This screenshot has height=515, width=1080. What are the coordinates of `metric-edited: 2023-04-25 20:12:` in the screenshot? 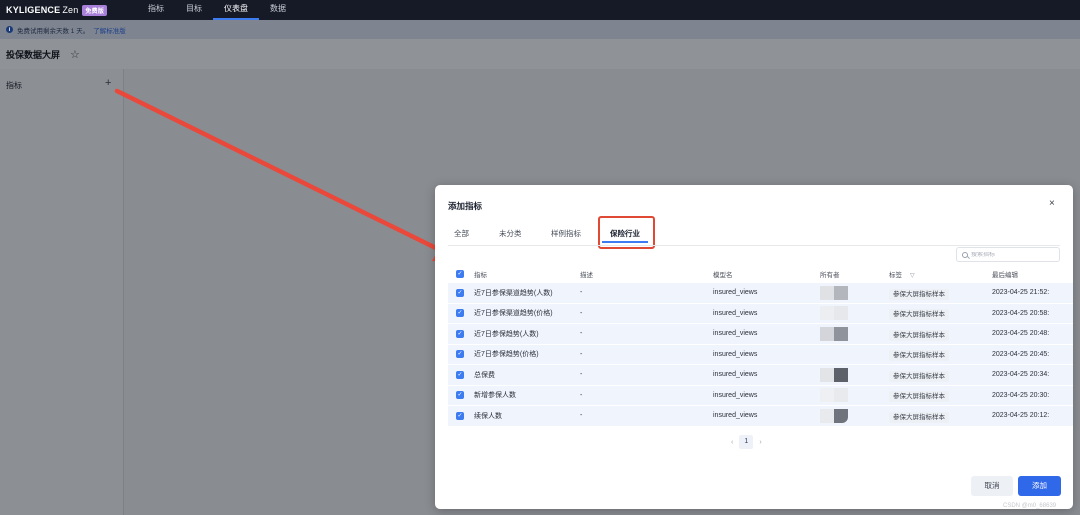 It's located at (1021, 416).